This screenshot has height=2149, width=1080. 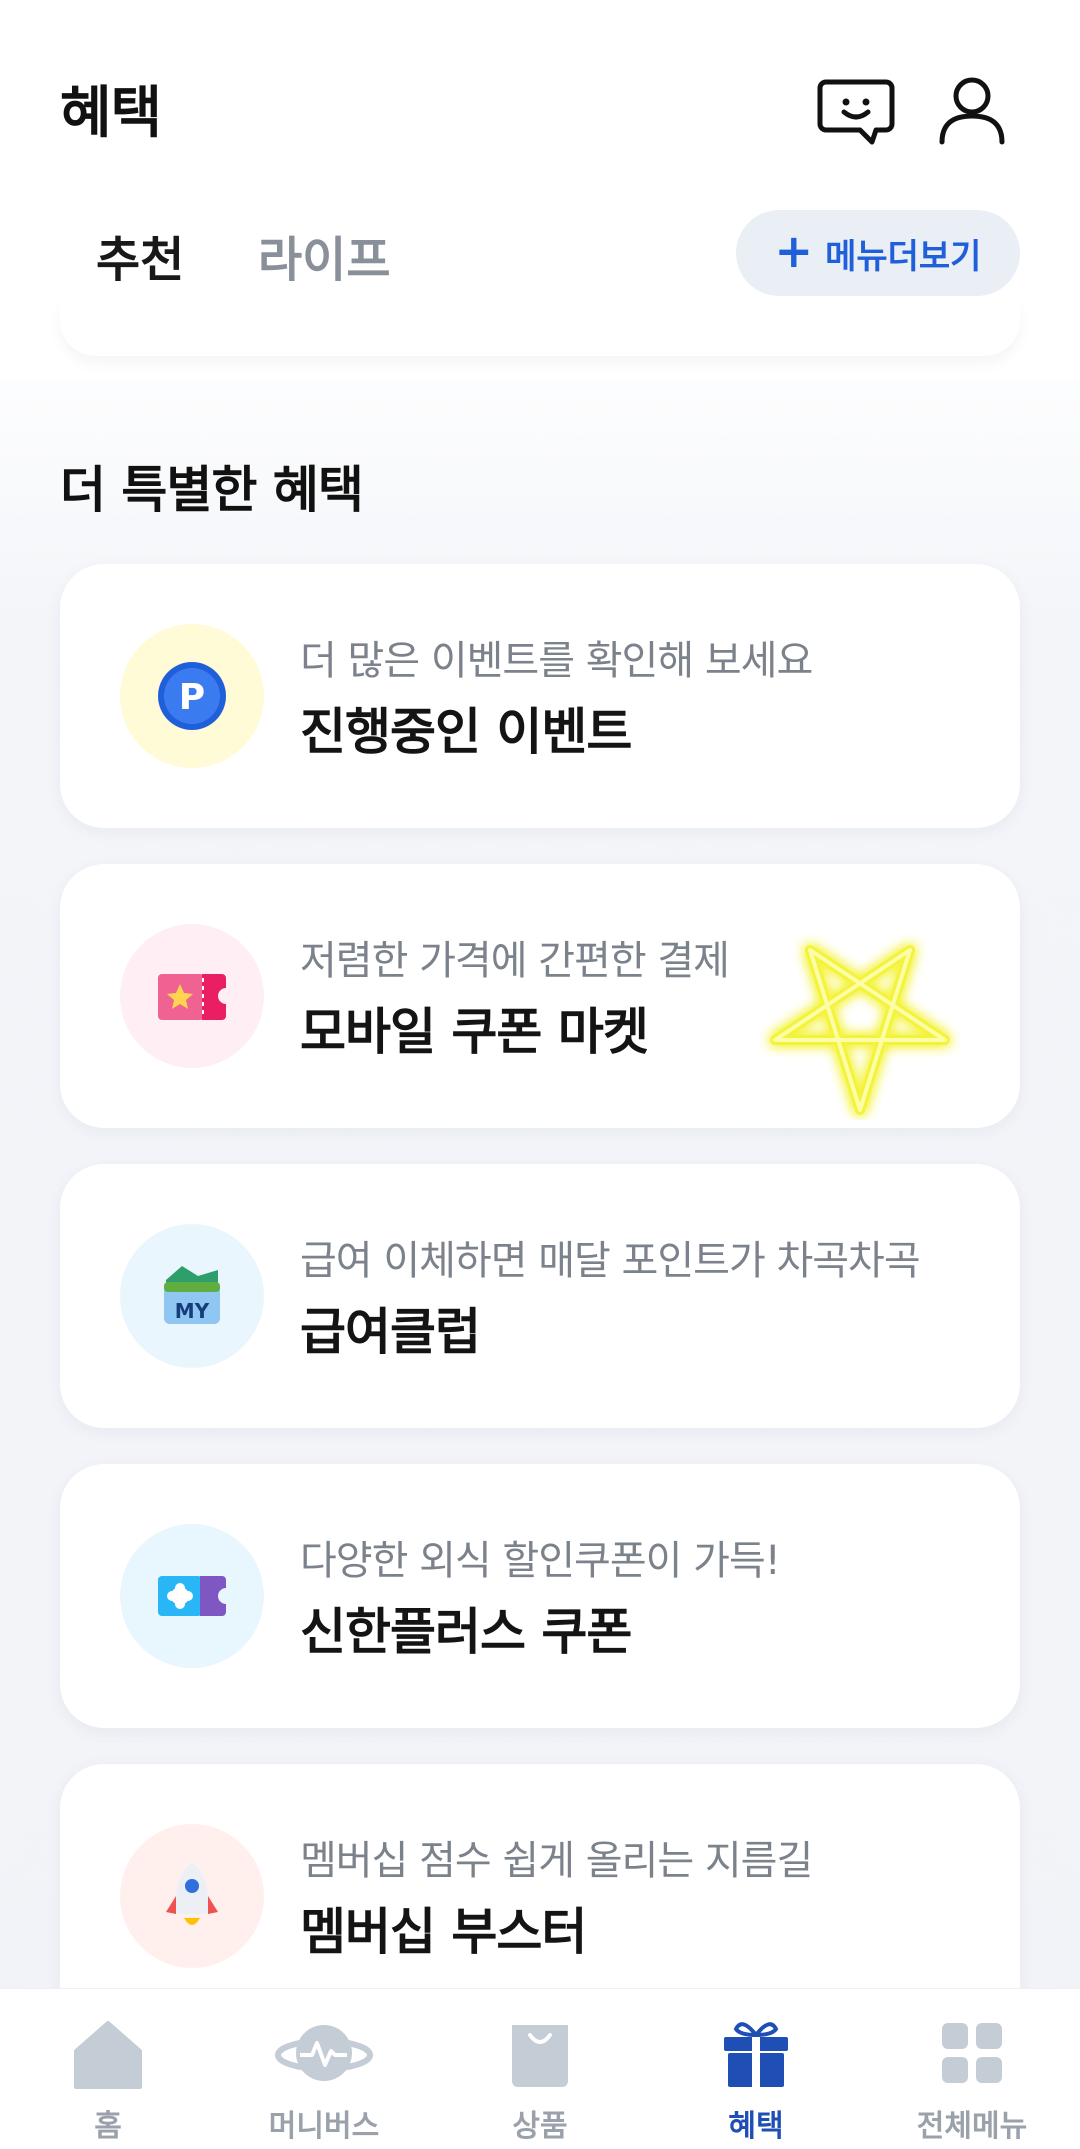 I want to click on home-icon, so click(x=108, y=2053).